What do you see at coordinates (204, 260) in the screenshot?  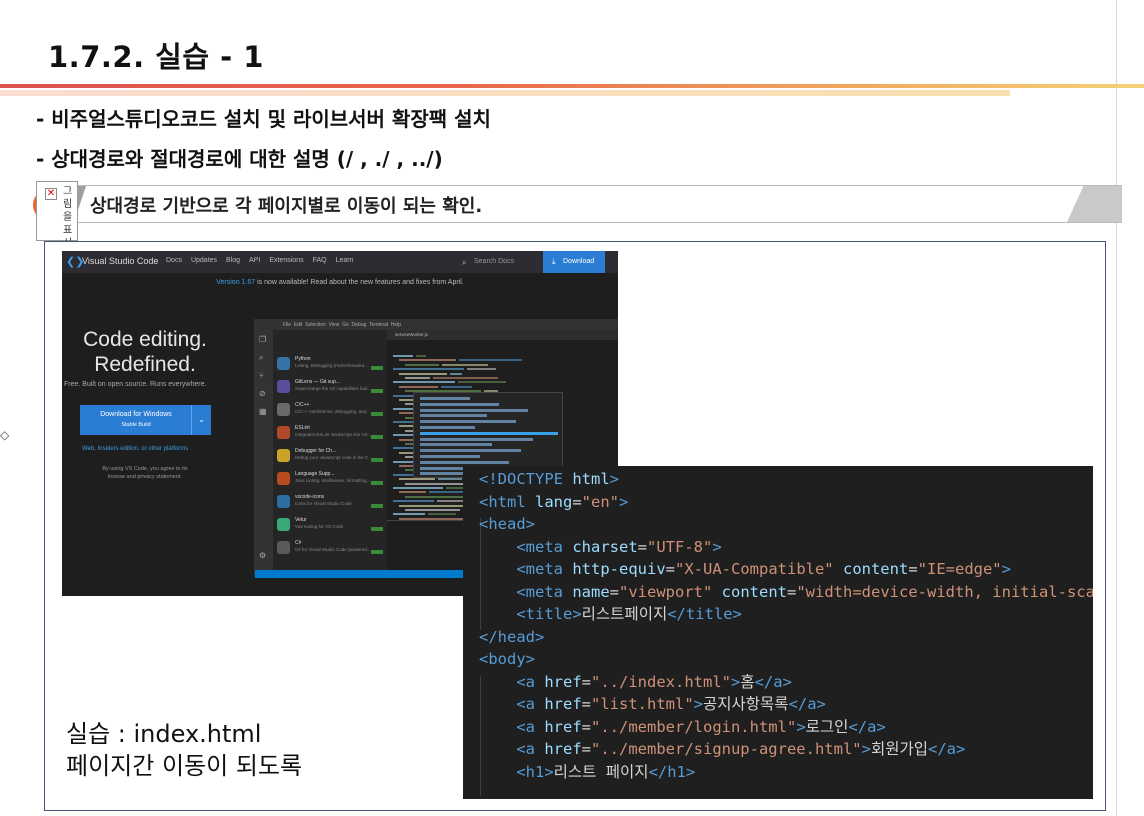 I see `nav-link-updates: Updates` at bounding box center [204, 260].